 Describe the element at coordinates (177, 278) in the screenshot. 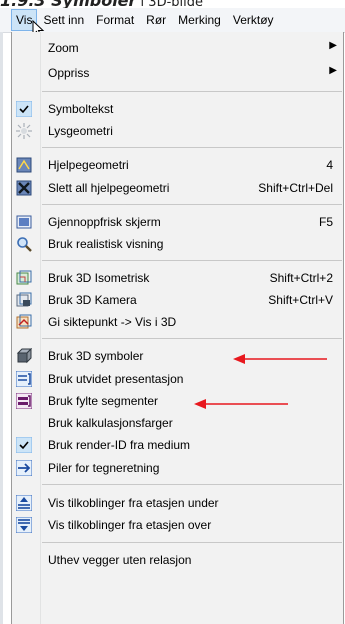

I see `menu-item-isometrisk: Bruk 3D Isometrisk Shift+Ctrl+2` at that location.